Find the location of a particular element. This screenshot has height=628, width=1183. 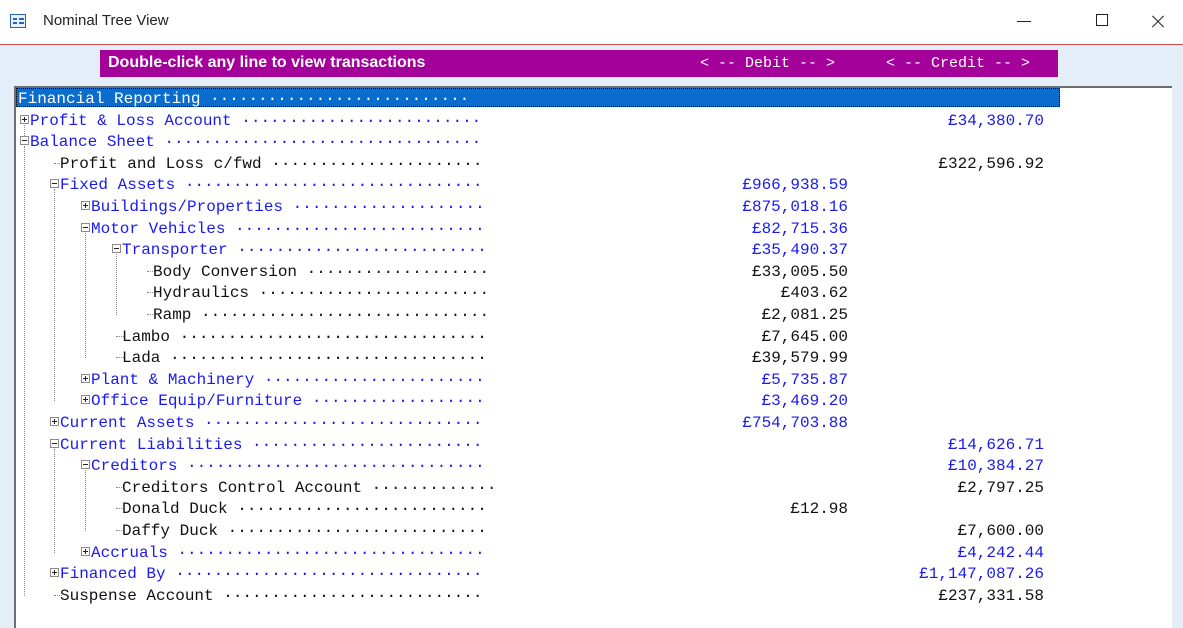

debit-amount: £33,005.50 is located at coordinates (799, 271).